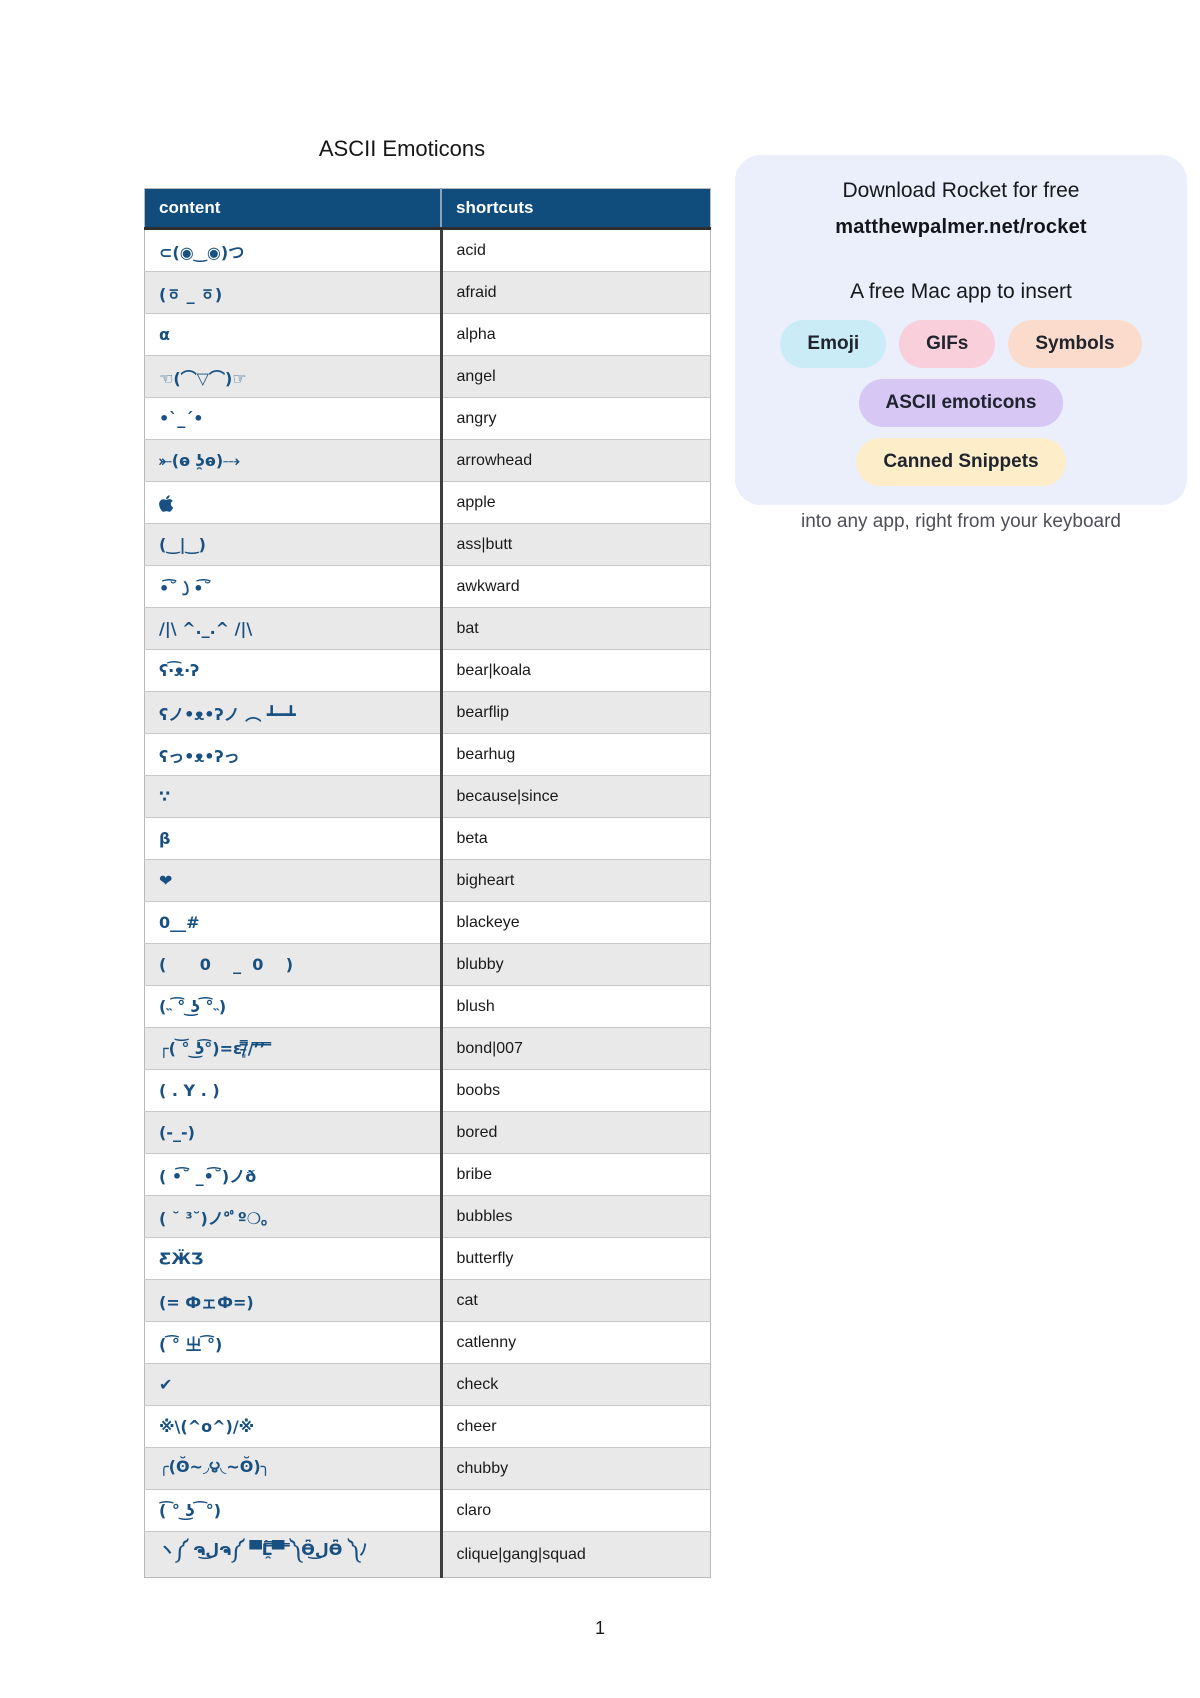  Describe the element at coordinates (576, 376) in the screenshot. I see `shortcut-cell: angel` at that location.